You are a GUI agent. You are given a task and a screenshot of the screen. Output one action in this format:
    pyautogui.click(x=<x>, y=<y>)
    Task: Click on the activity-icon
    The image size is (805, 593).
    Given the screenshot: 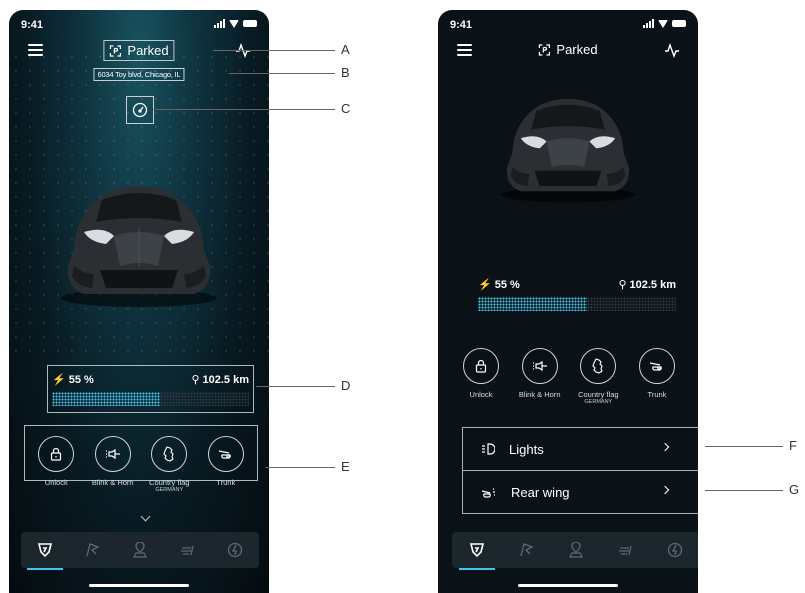 What is the action you would take?
    pyautogui.click(x=672, y=50)
    